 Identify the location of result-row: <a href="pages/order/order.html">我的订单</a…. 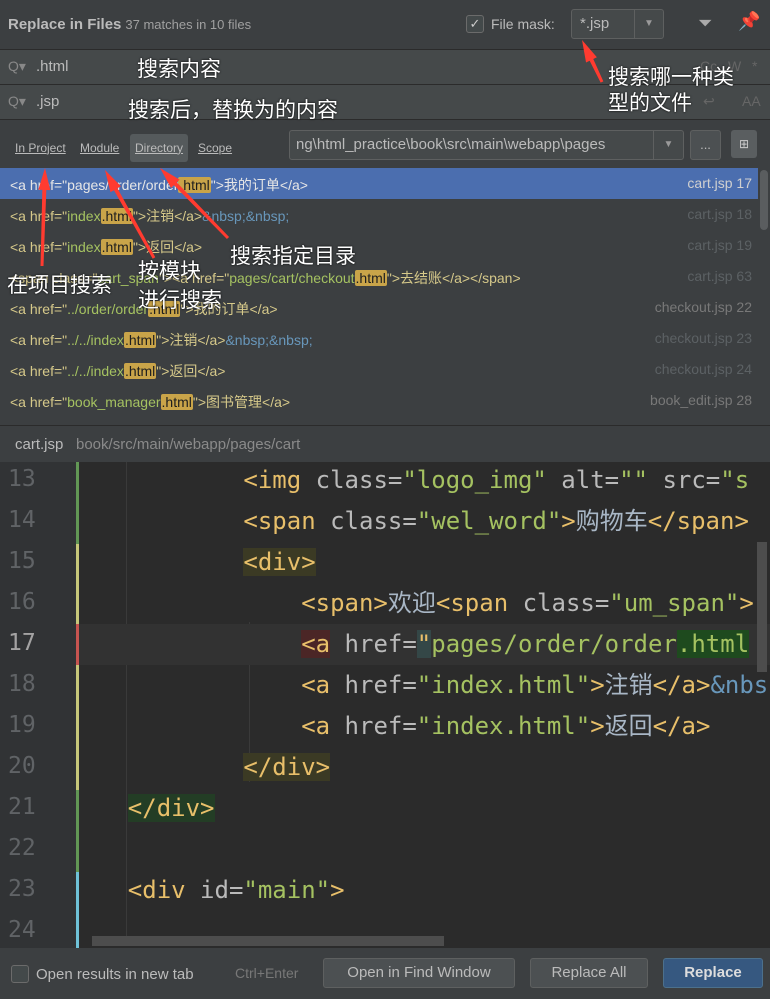
(379, 183).